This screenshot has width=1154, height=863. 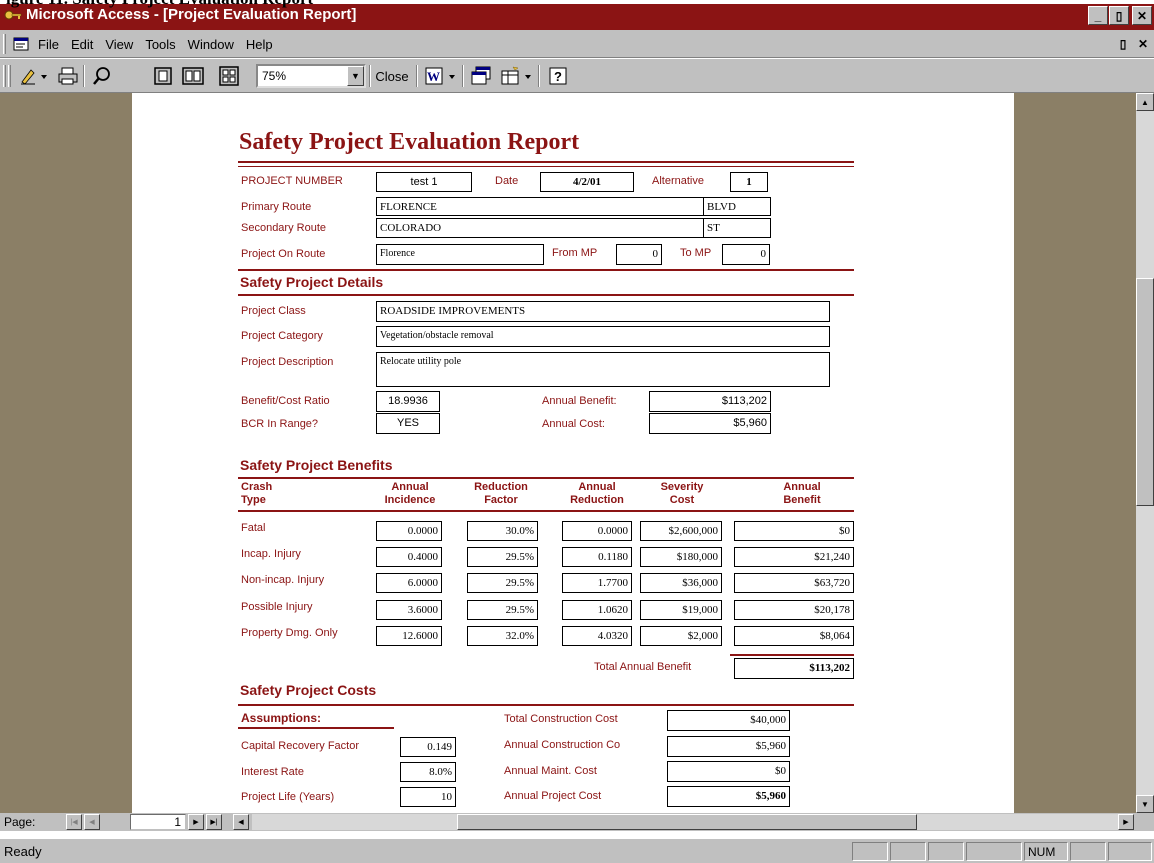 I want to click on toolbar-grip, so click(x=4, y=76).